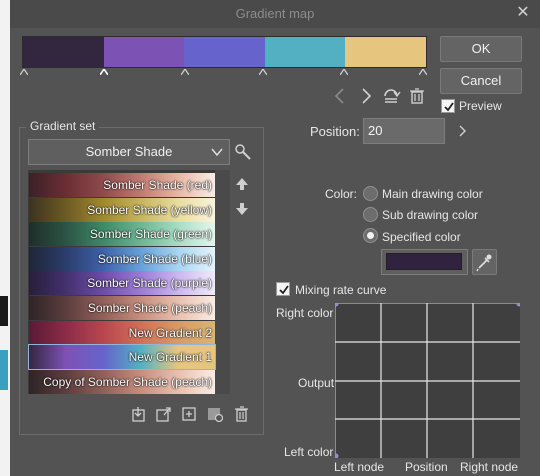  What do you see at coordinates (370, 214) in the screenshot?
I see `sub-drawing-color-radio` at bounding box center [370, 214].